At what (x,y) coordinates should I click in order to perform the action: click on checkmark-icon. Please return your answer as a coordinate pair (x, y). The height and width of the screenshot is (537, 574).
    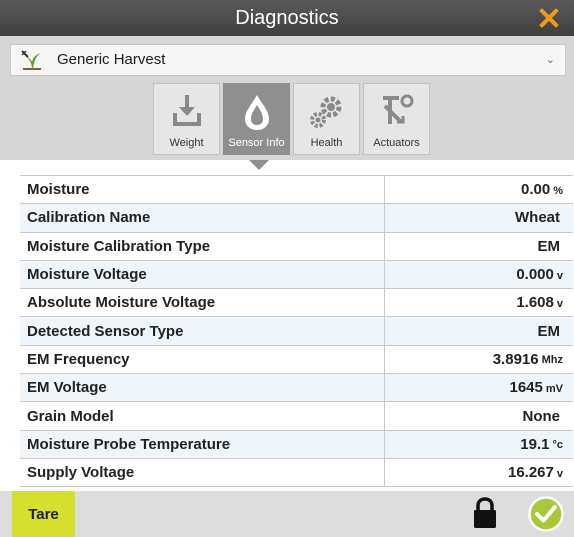
    Looking at the image, I should click on (546, 514).